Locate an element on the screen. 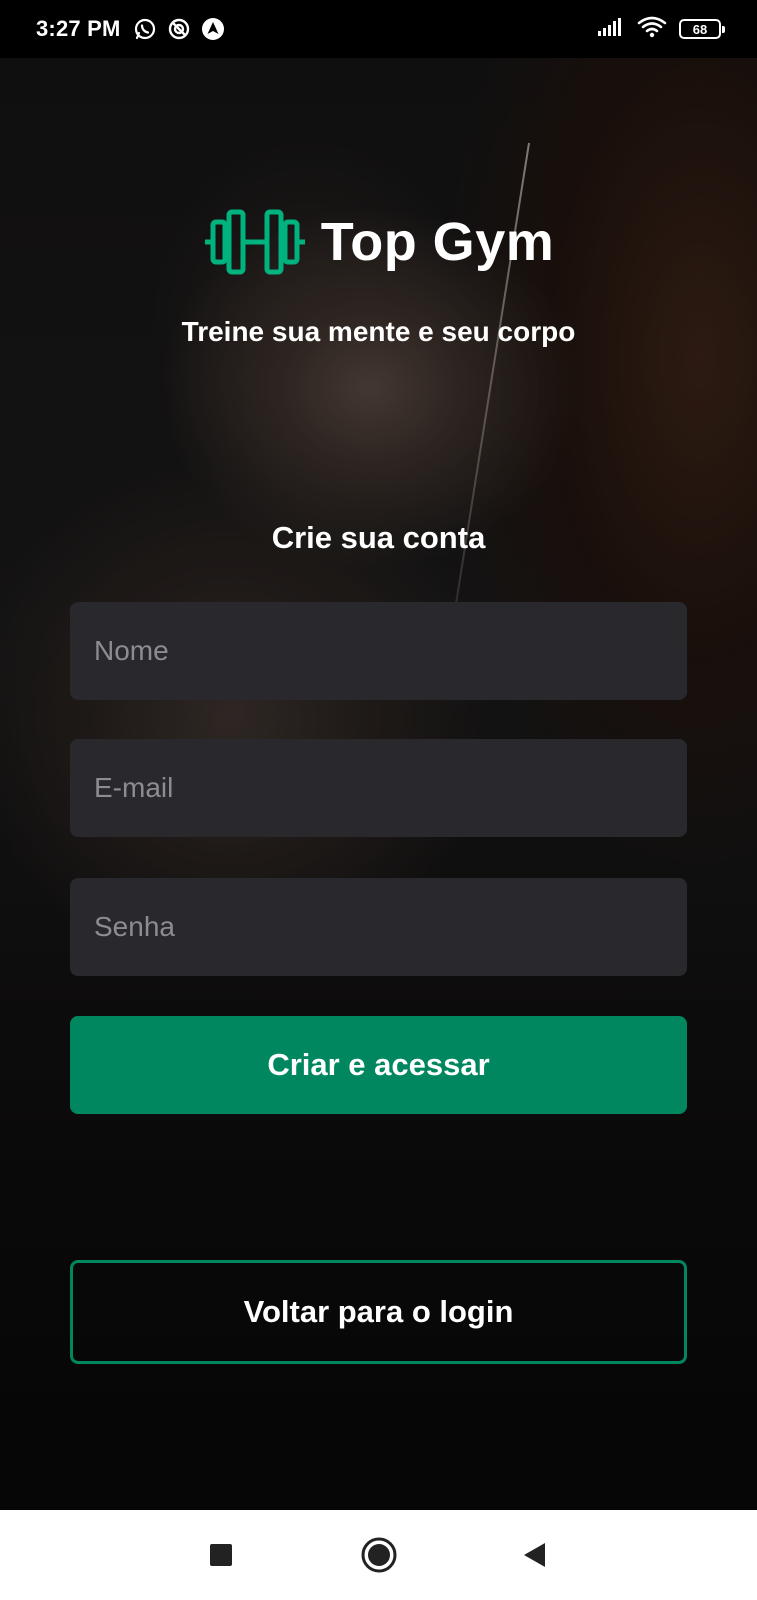 The height and width of the screenshot is (1600, 757). password-input is located at coordinates (378, 927).